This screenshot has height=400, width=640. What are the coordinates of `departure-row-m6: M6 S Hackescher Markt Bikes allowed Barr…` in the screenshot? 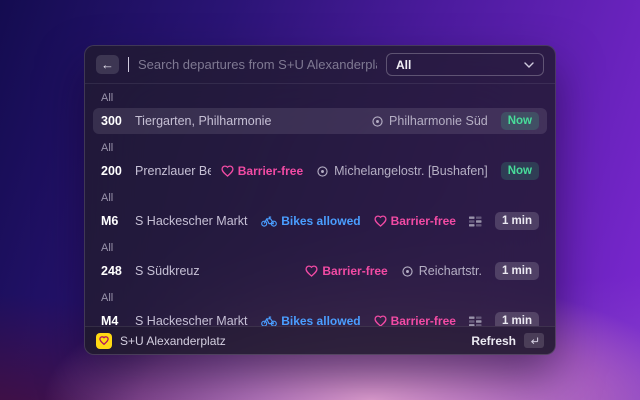 It's located at (320, 221).